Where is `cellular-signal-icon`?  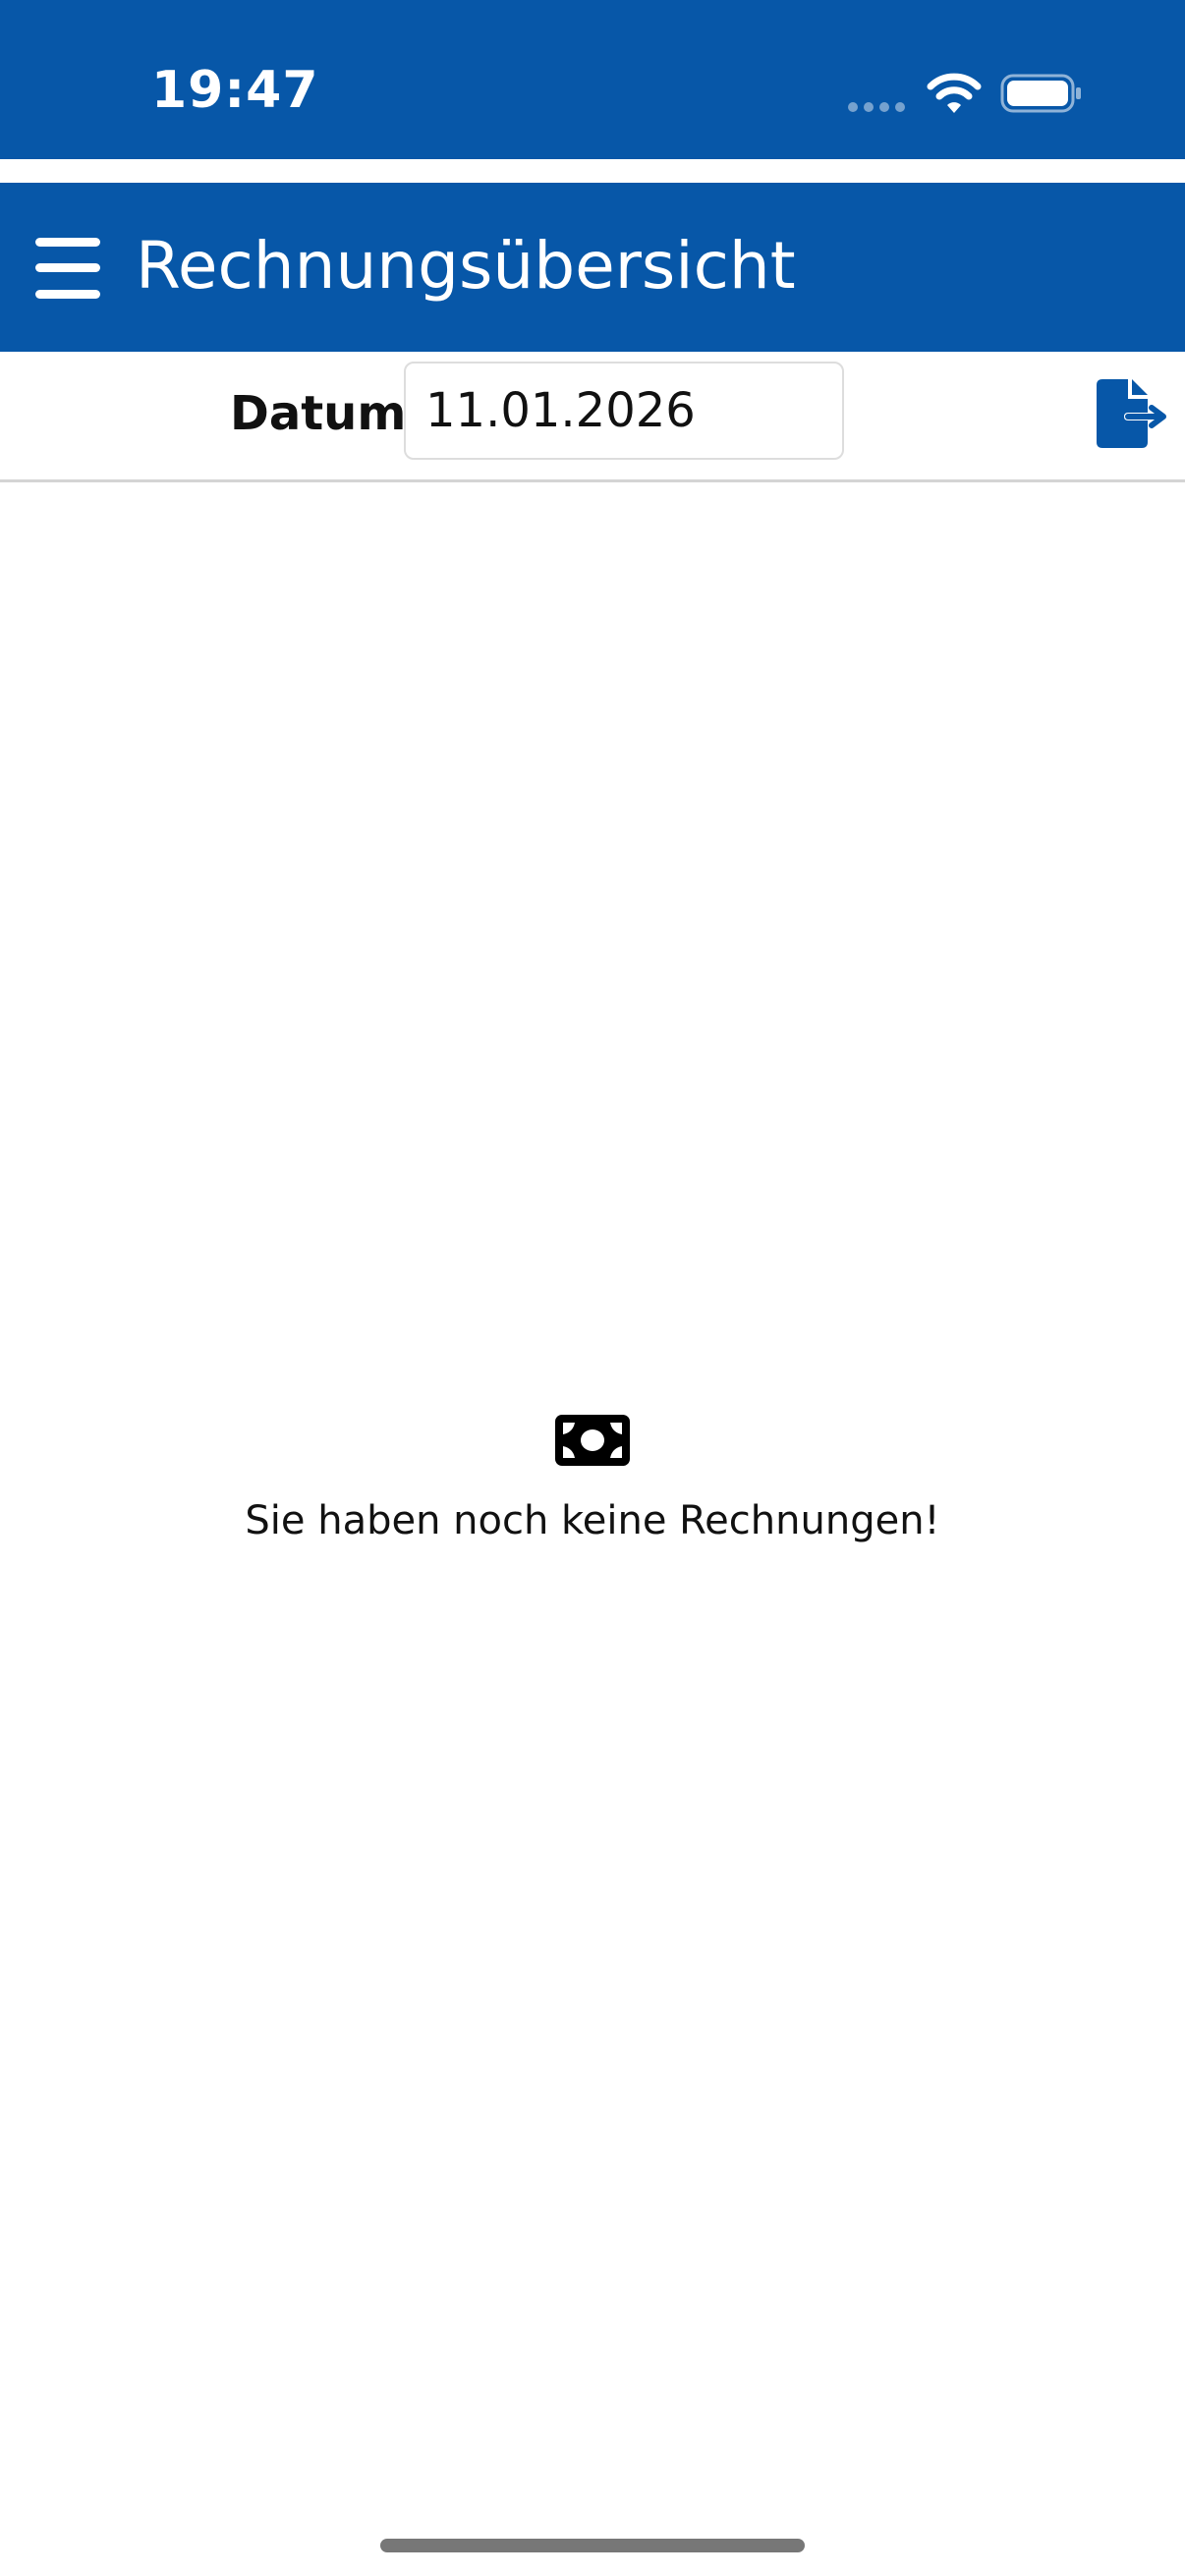 cellular-signal-icon is located at coordinates (877, 107).